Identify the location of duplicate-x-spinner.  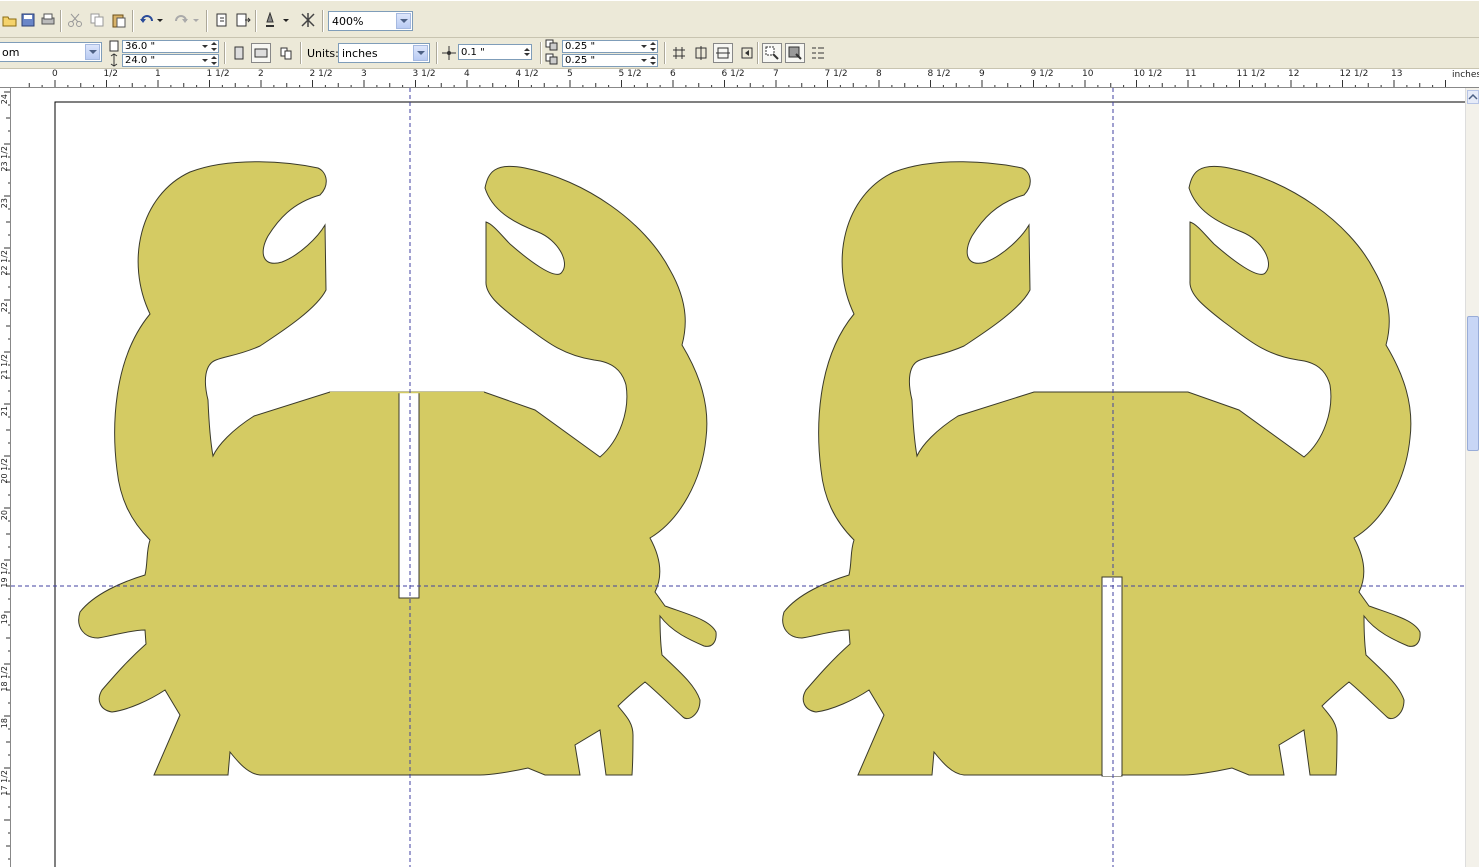
(652, 46).